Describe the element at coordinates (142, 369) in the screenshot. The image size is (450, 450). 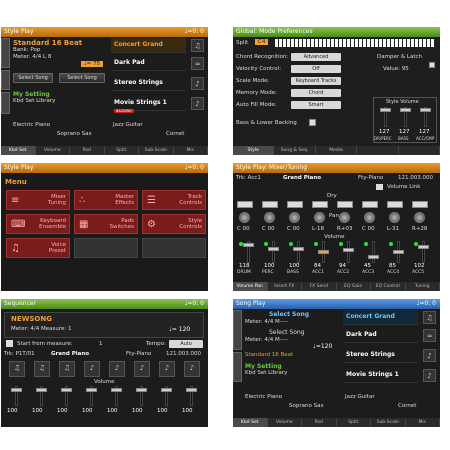
I see `guitar-icon: ♪` at that location.